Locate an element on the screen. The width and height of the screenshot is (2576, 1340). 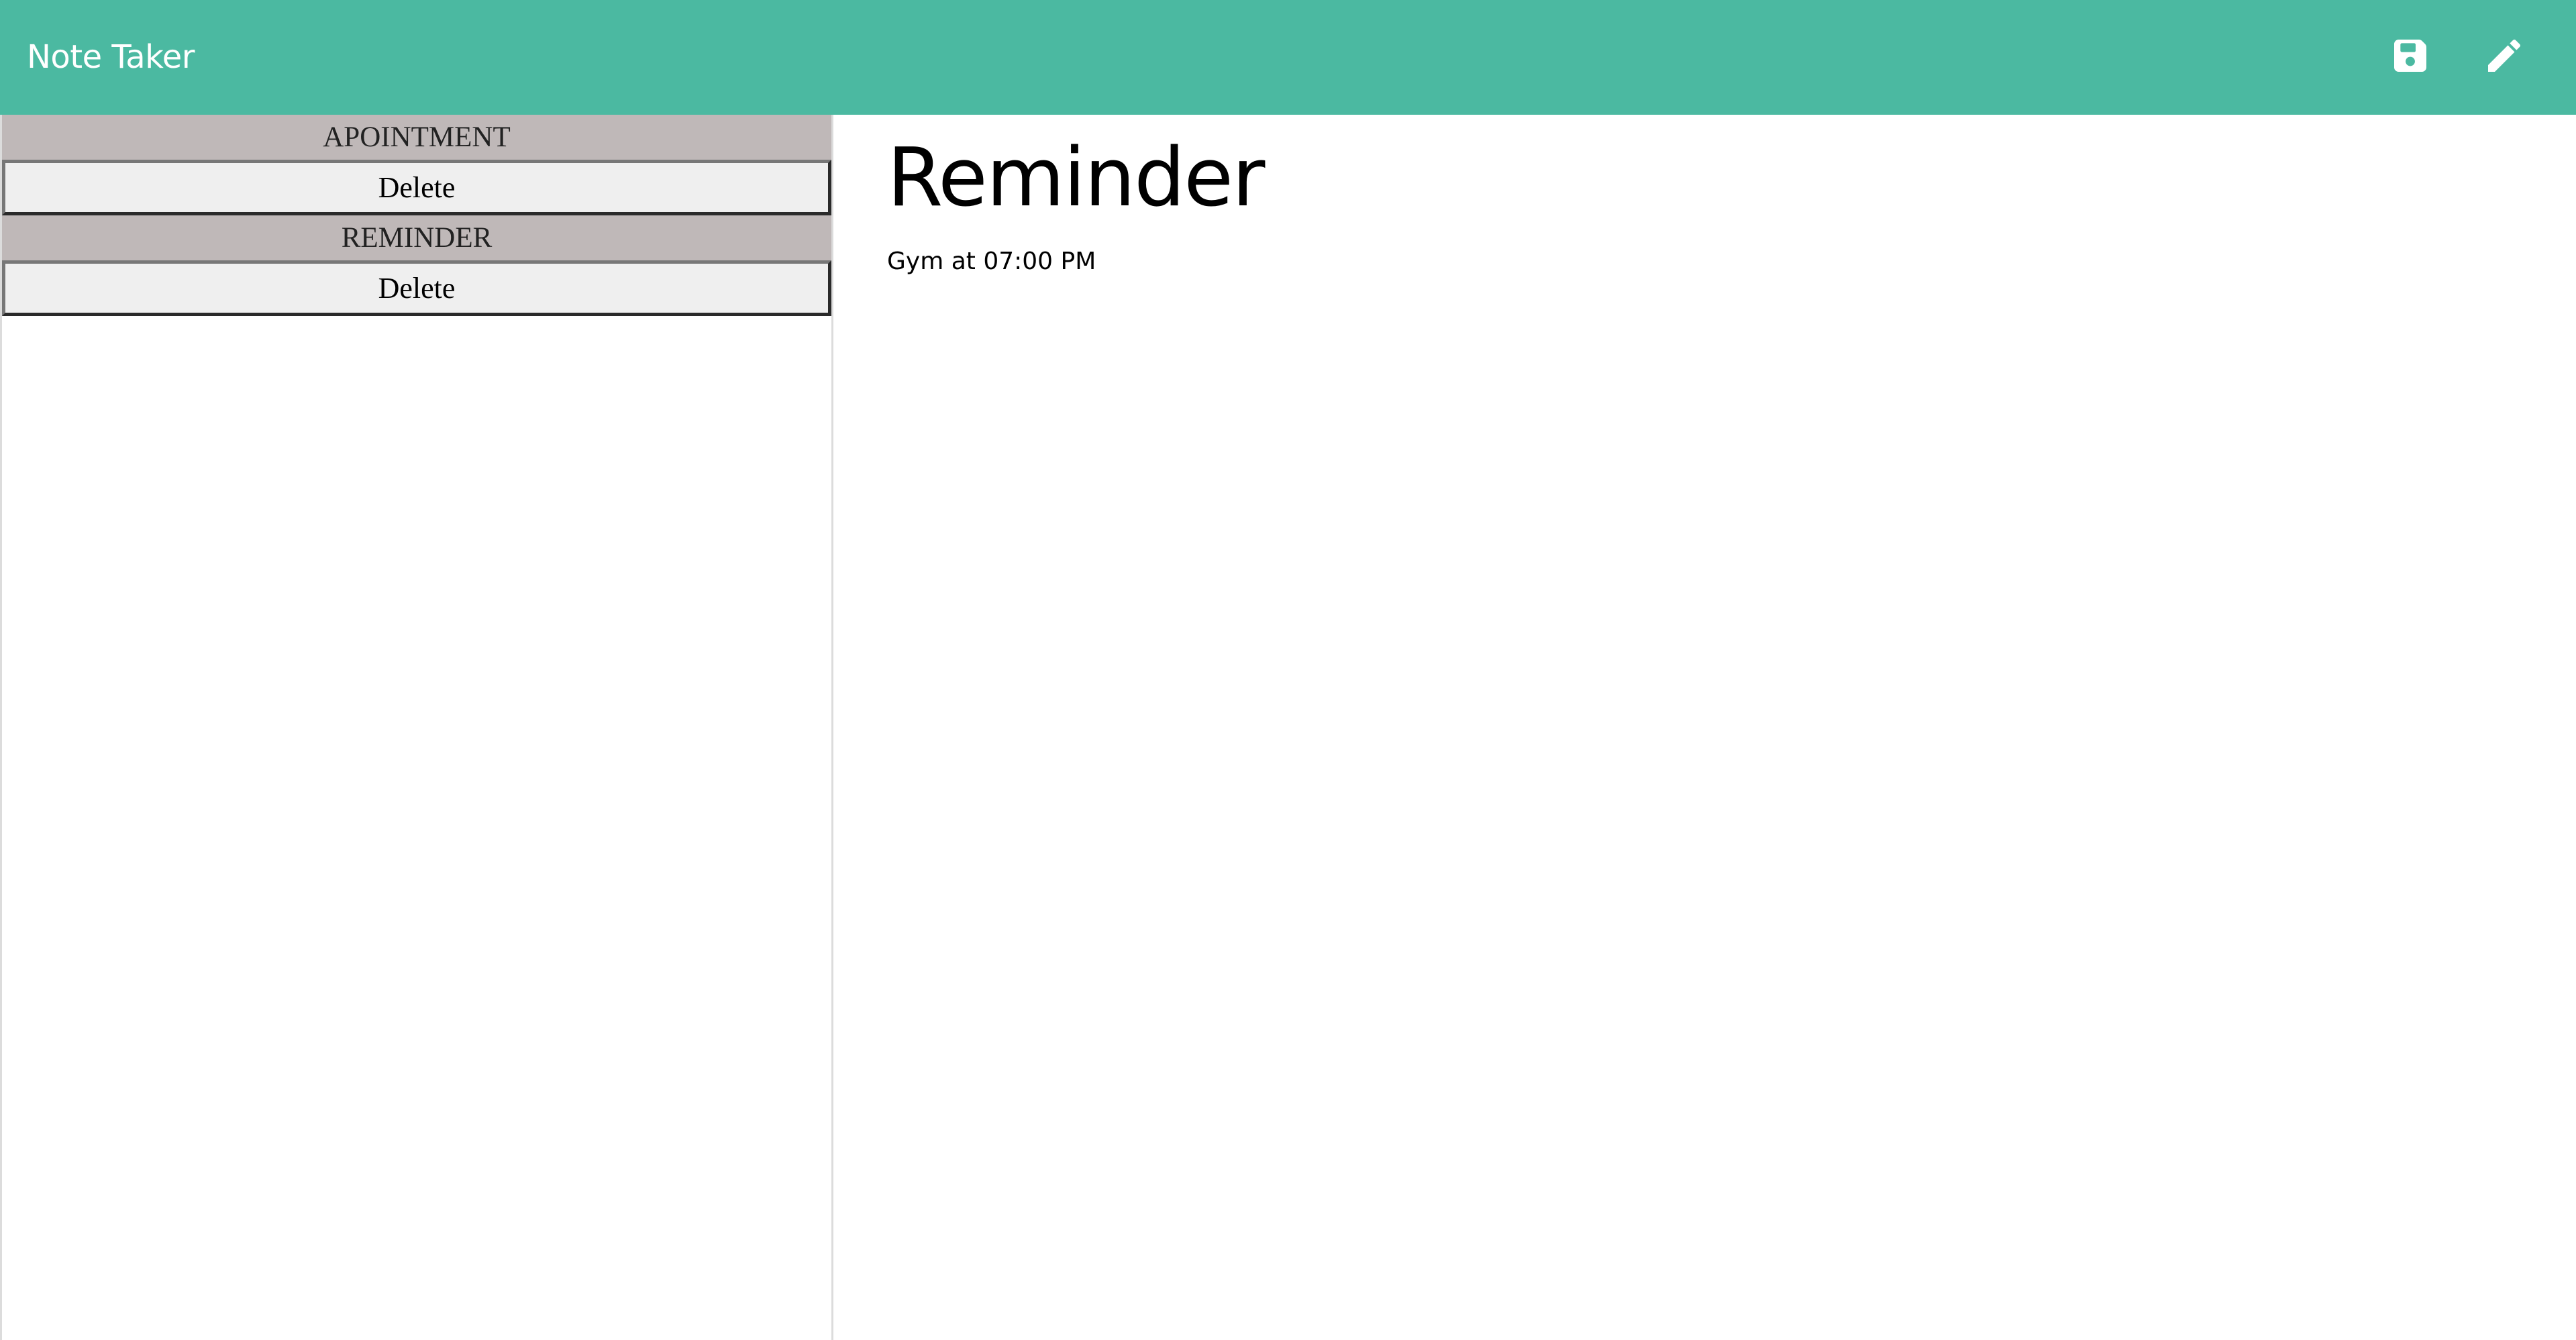
pencil-icon is located at coordinates (2504, 56).